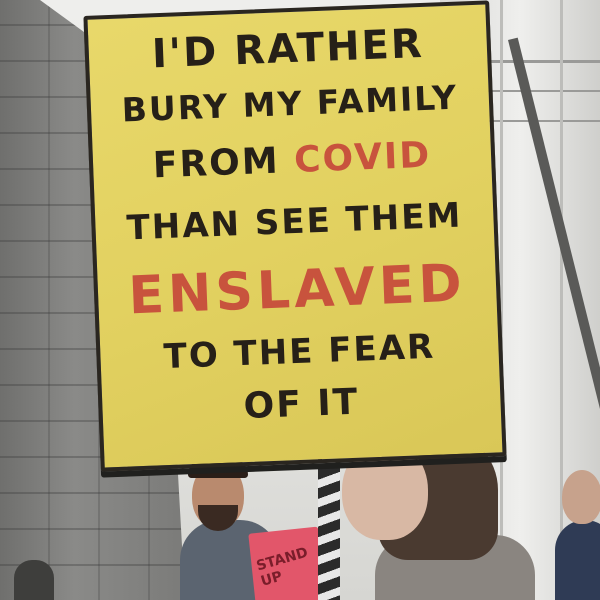  I want to click on sign-line-5: ENSLAVED, so click(297, 290).